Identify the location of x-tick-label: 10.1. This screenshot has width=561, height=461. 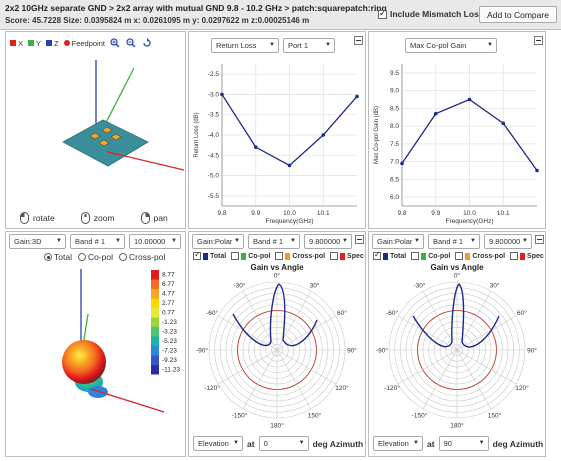
(503, 213).